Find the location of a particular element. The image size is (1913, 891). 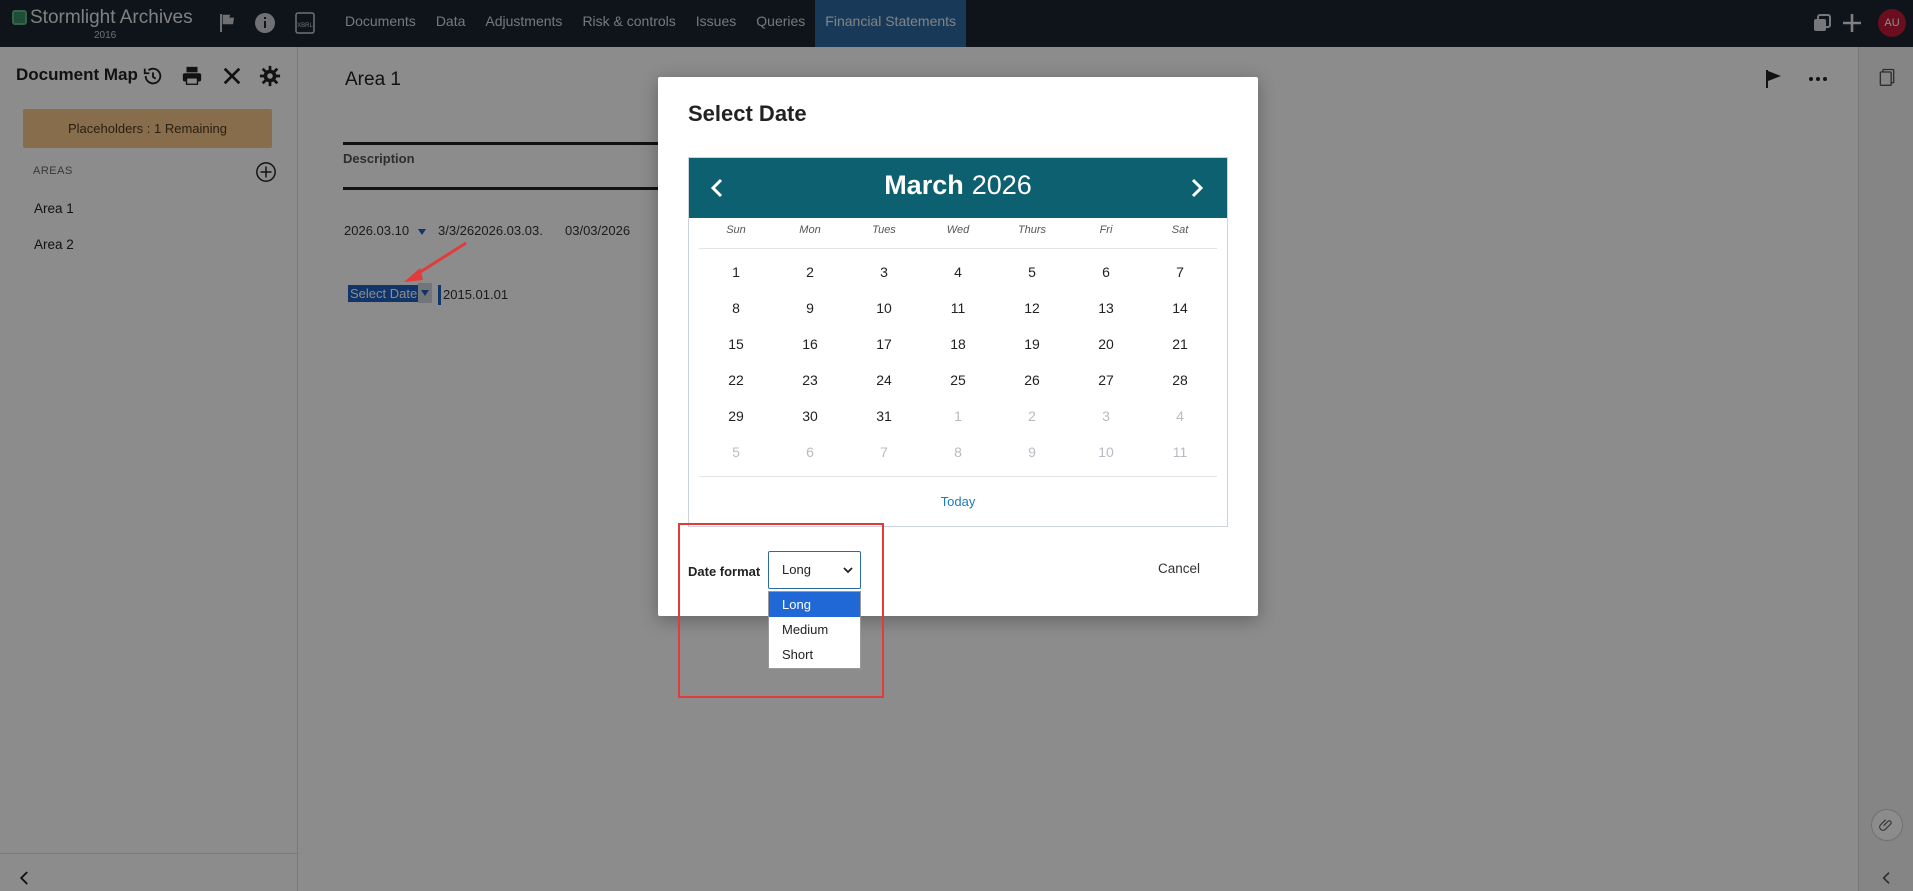

today-link: Today is located at coordinates (958, 501).